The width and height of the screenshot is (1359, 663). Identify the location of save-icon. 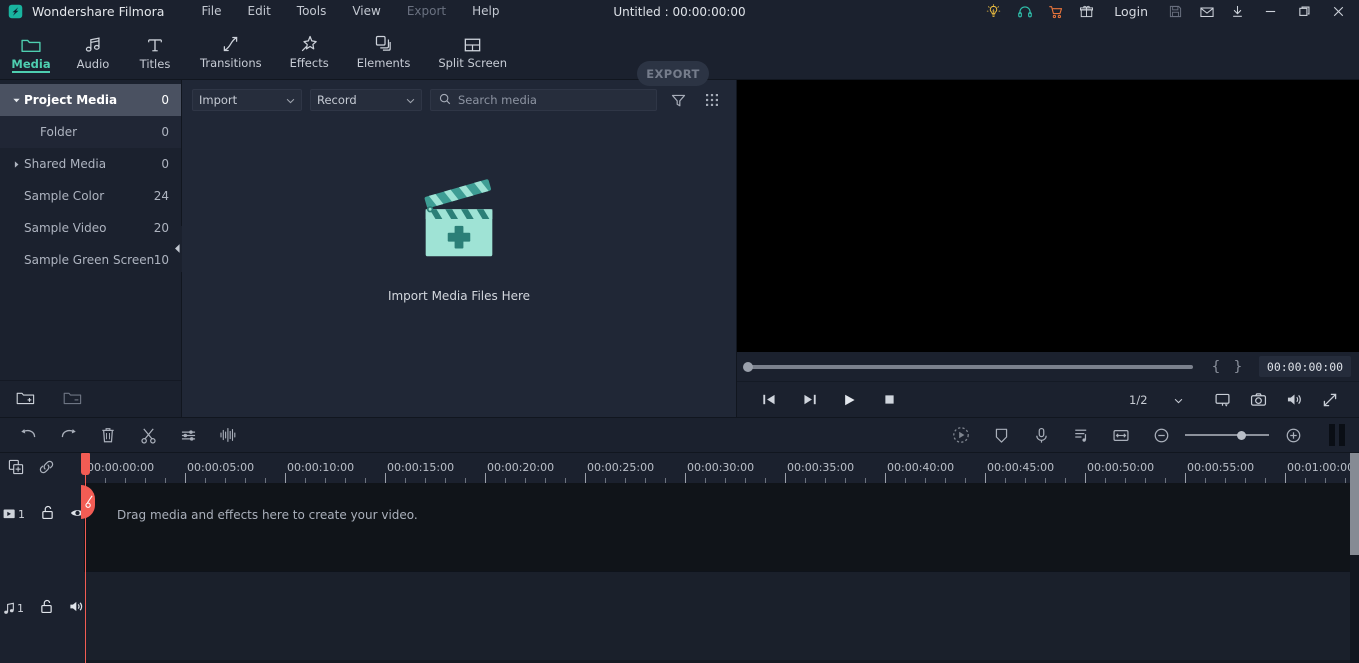
(1175, 11).